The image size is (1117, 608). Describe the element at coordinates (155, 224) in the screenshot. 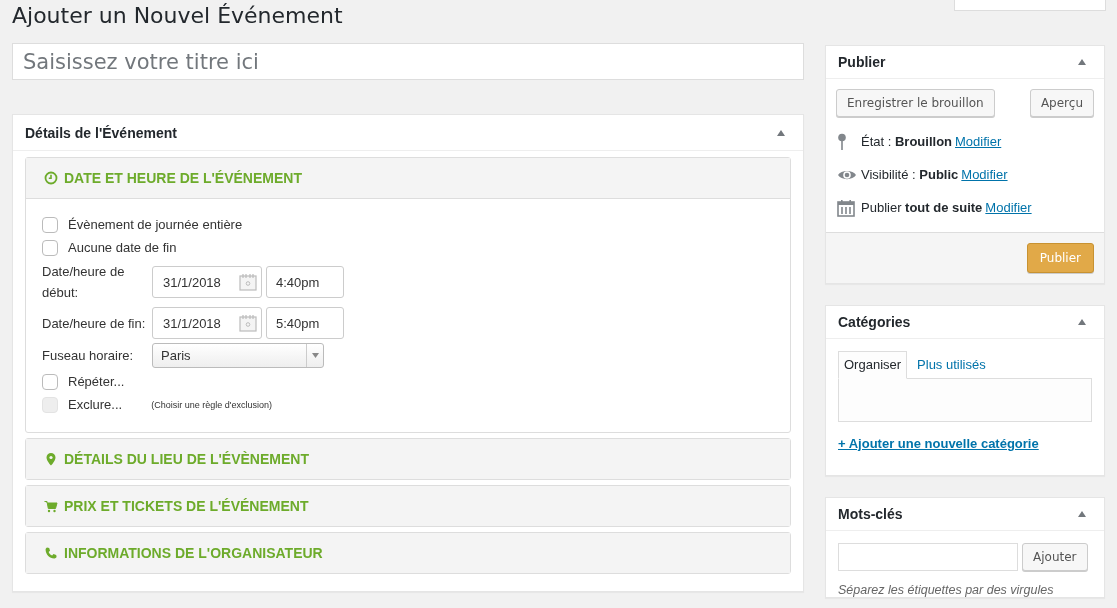

I see `checkbox-label: Évènement de journée entière` at that location.